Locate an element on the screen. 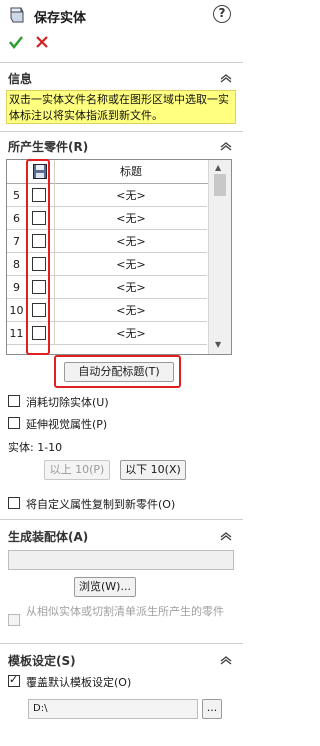 Image resolution: width=320 pixels, height=746 pixels. copy-custom-properties-label: 将自定义属性复制到新零件(O) is located at coordinates (101, 504).